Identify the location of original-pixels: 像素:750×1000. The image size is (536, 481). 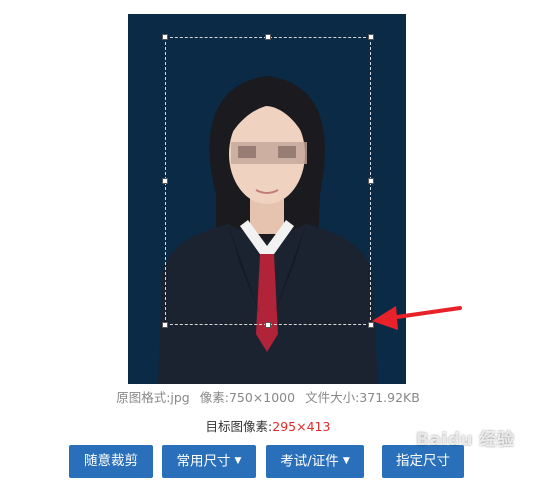
(247, 397).